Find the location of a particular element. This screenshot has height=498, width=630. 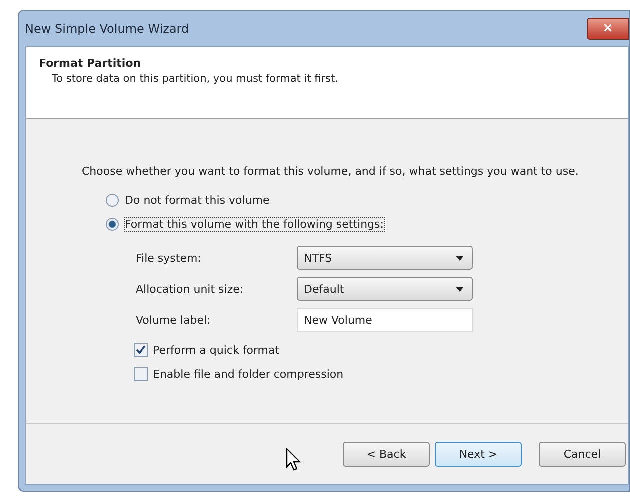

checkbox-label: Perform a quick format is located at coordinates (216, 350).